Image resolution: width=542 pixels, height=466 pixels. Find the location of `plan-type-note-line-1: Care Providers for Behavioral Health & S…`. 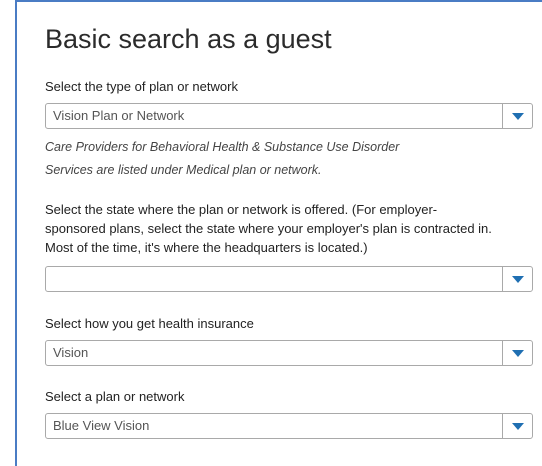

plan-type-note-line-1: Care Providers for Behavioral Health & S… is located at coordinates (222, 147).